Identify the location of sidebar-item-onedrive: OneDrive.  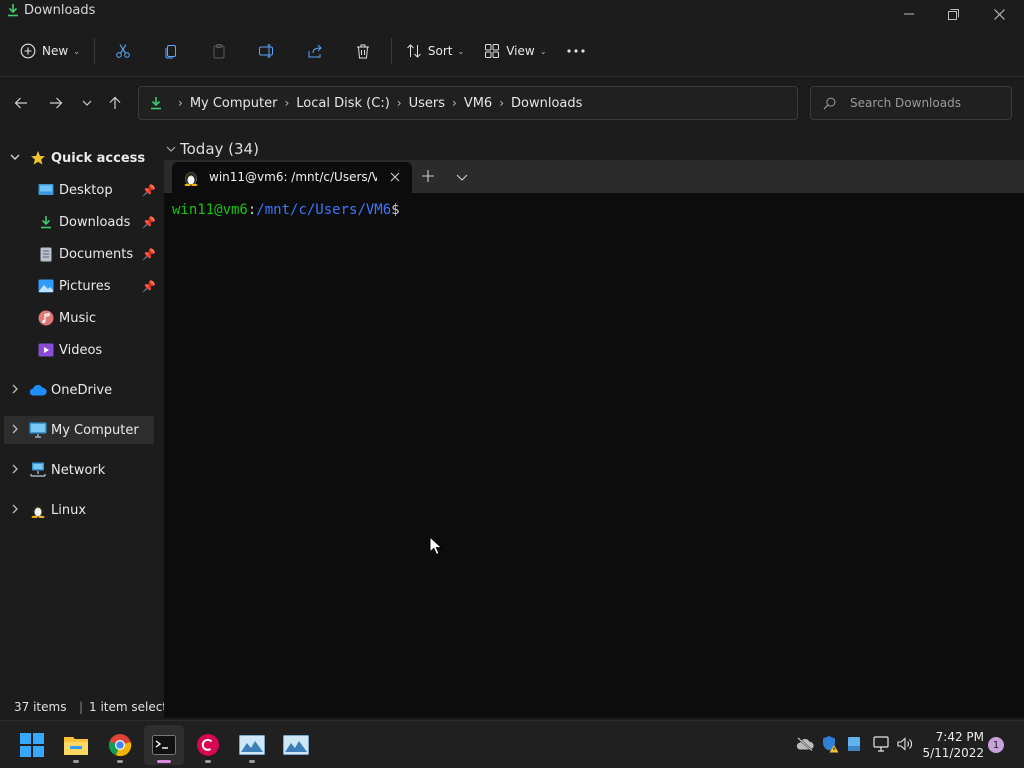
(79, 390).